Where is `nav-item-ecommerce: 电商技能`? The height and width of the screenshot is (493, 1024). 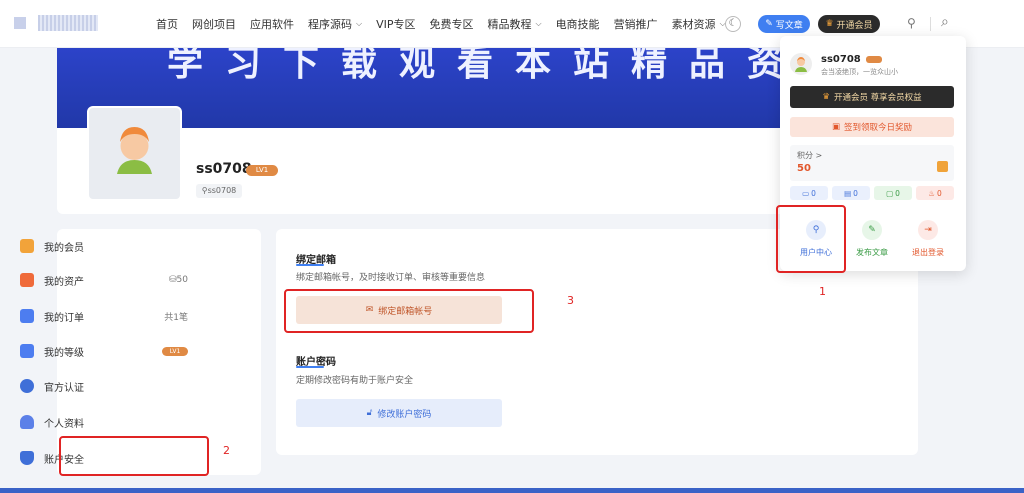
nav-item-ecommerce: 电商技能 is located at coordinates (578, 24).